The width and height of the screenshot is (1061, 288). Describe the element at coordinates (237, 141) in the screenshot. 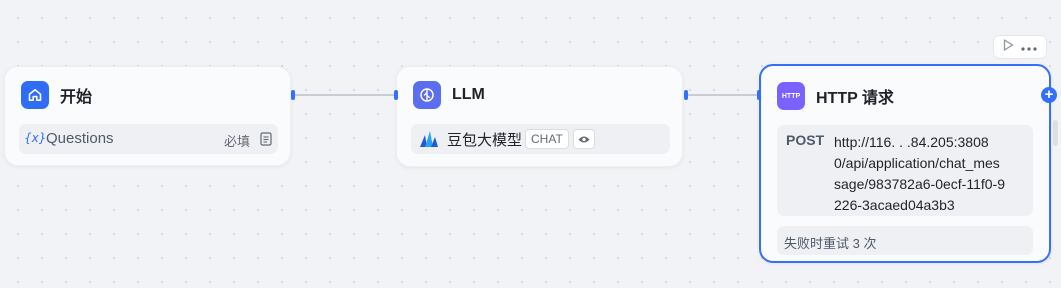

I see `required-label: 必填` at that location.